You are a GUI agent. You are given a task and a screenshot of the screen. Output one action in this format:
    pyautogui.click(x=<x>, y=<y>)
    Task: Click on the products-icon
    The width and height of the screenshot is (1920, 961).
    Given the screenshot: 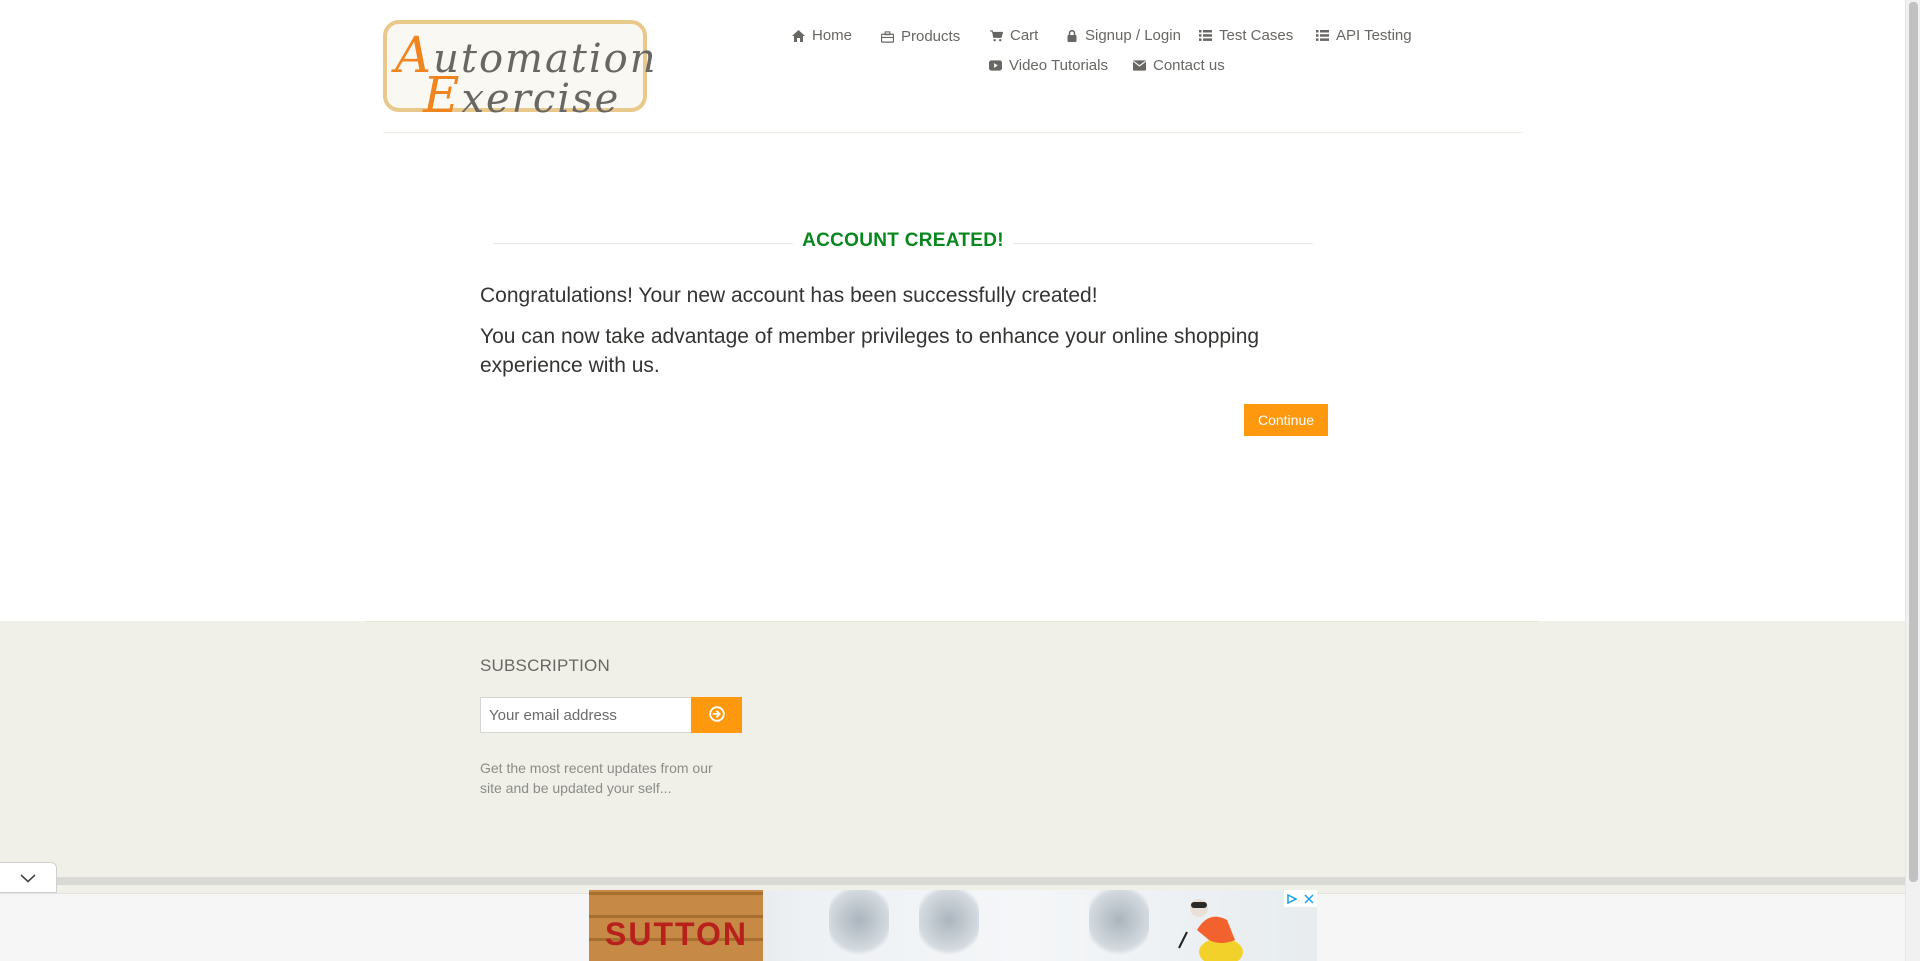 What is the action you would take?
    pyautogui.click(x=887, y=36)
    